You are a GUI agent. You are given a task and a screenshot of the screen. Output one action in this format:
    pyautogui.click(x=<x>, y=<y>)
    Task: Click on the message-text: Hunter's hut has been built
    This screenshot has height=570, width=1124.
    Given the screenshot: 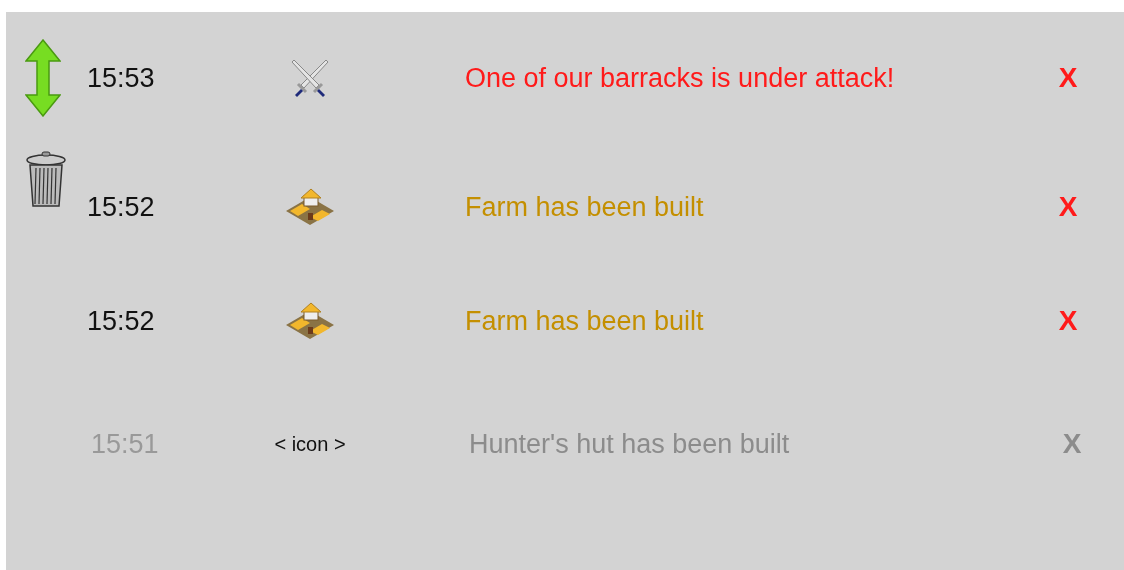 What is the action you would take?
    pyautogui.click(x=627, y=443)
    